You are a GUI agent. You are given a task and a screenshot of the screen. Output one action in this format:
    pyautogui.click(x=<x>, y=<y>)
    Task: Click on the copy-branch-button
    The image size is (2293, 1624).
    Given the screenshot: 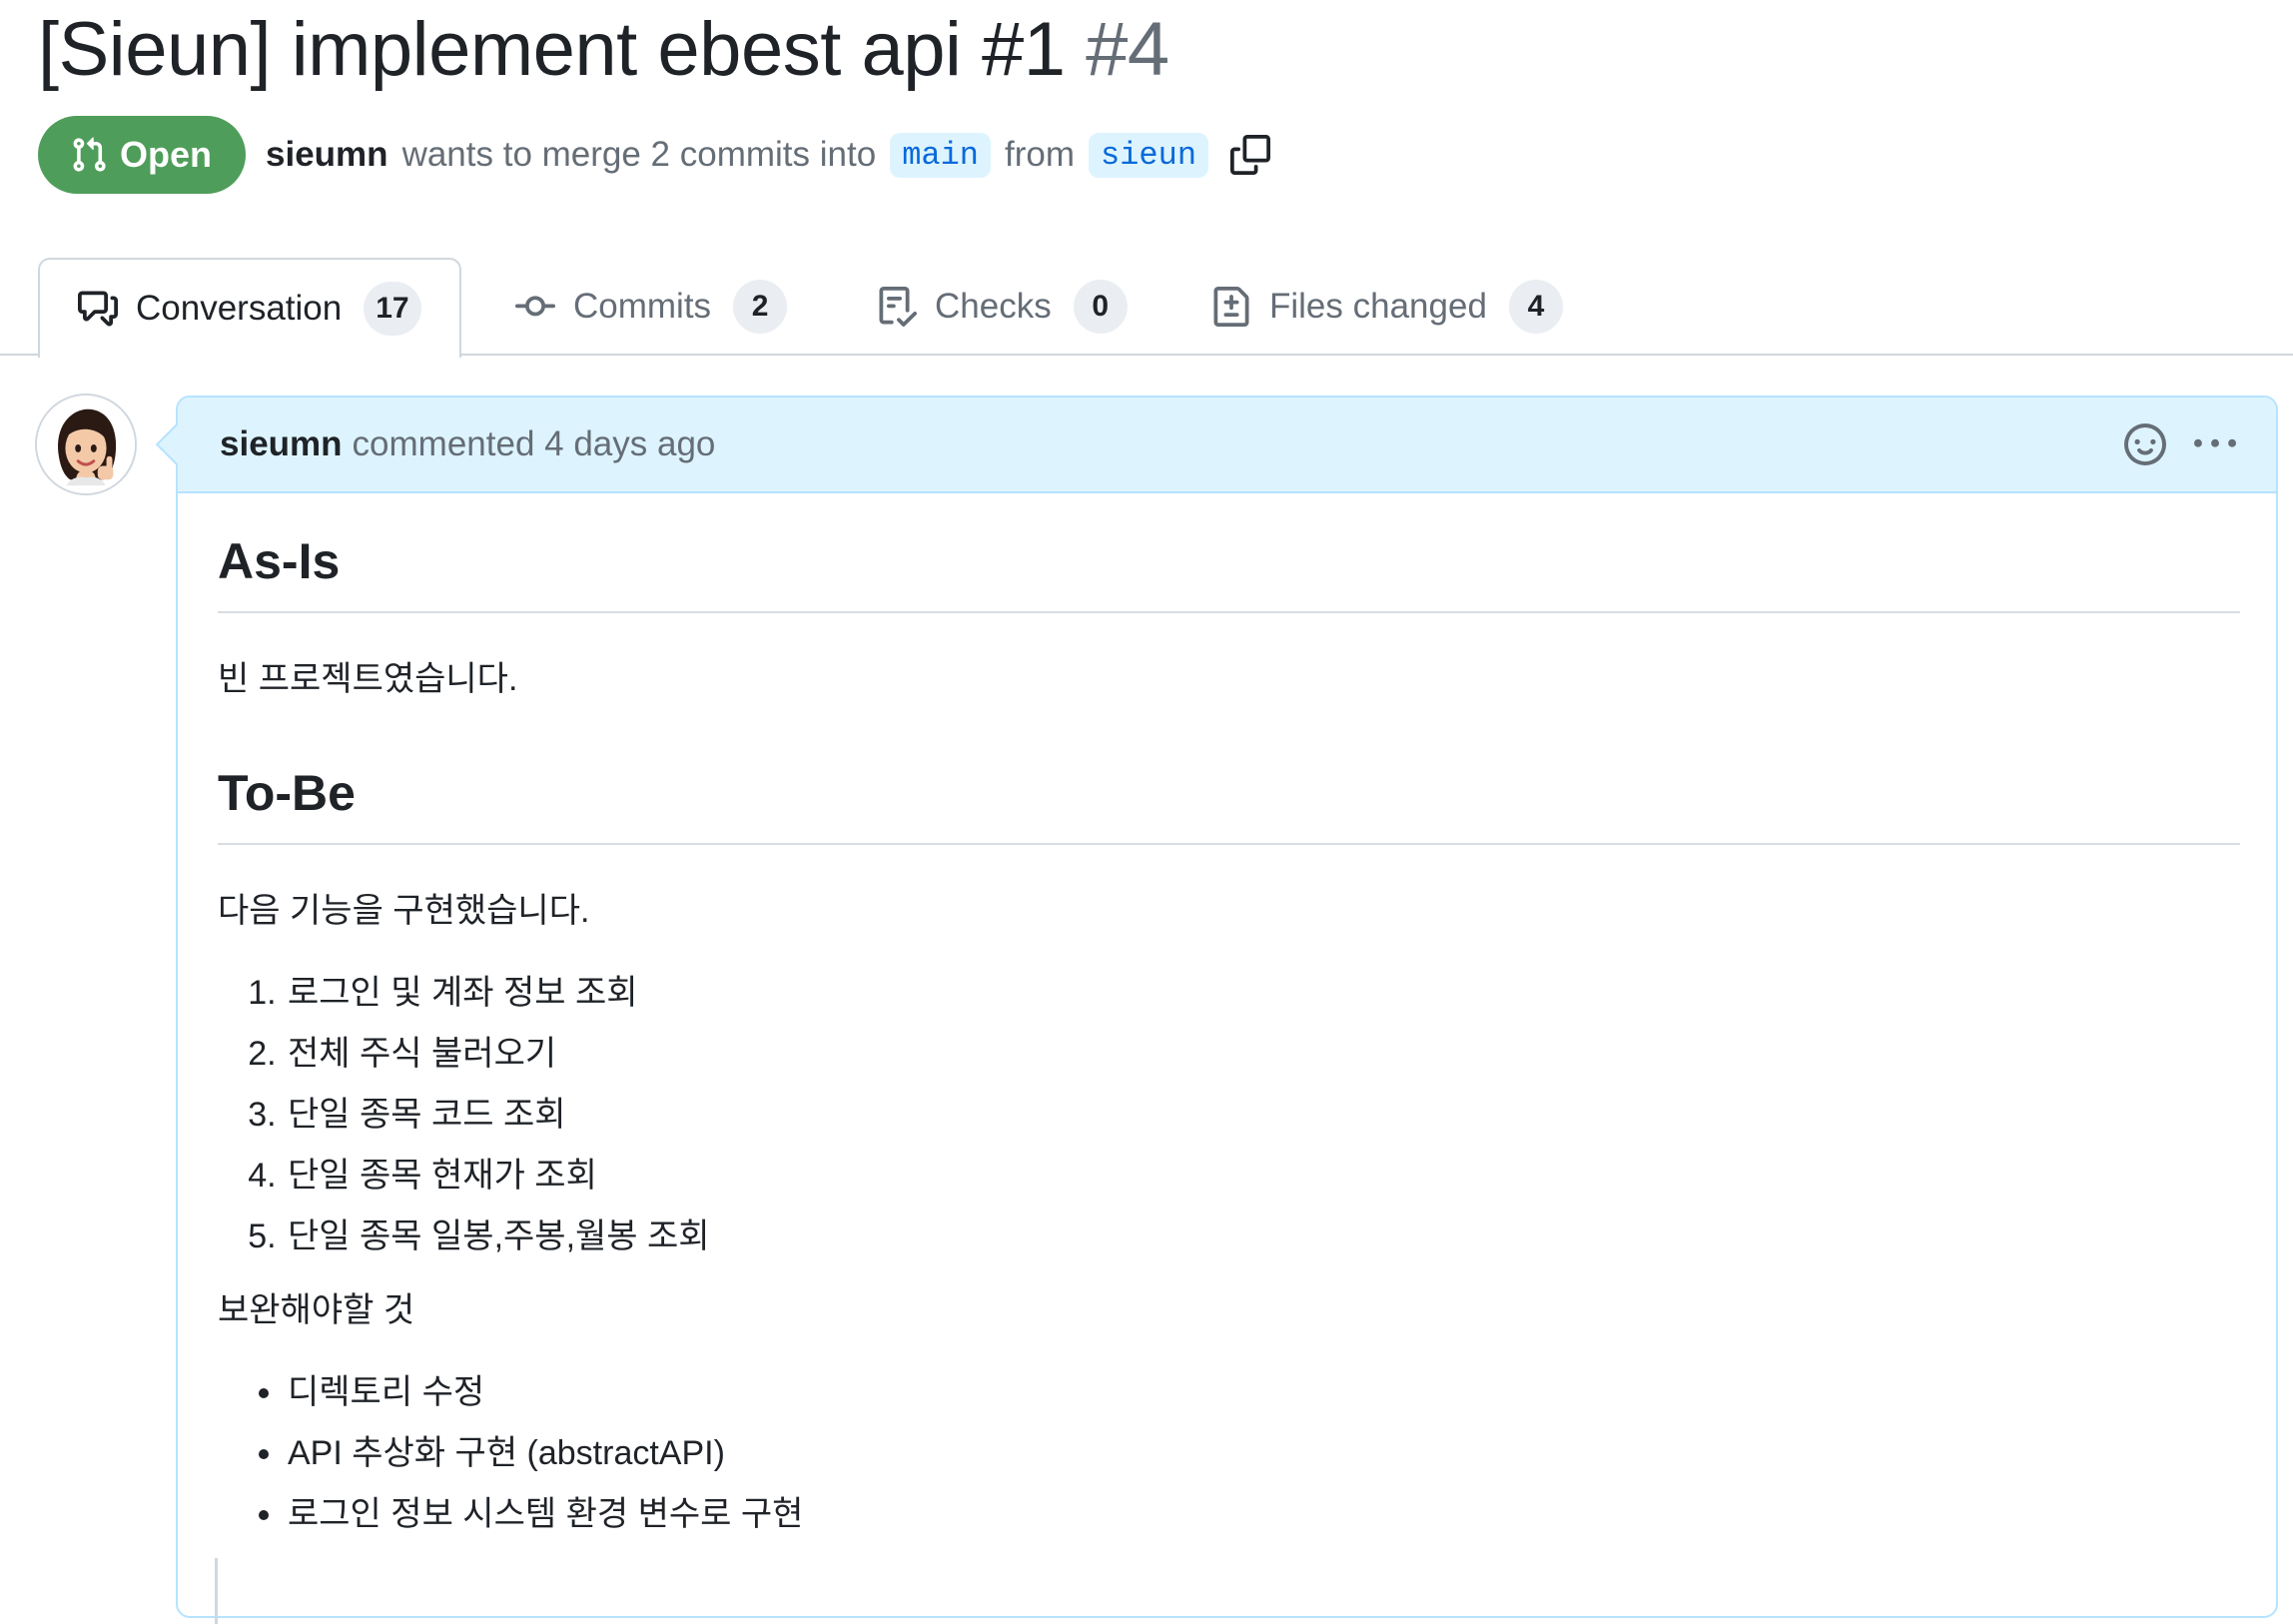 What is the action you would take?
    pyautogui.click(x=1250, y=155)
    